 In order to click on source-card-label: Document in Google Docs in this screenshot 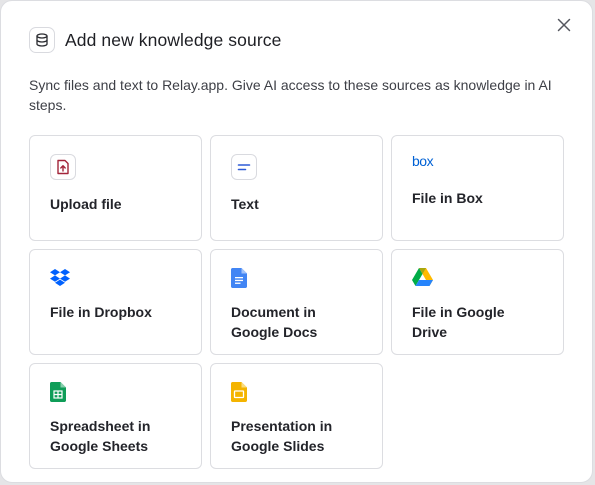, I will do `click(274, 322)`.